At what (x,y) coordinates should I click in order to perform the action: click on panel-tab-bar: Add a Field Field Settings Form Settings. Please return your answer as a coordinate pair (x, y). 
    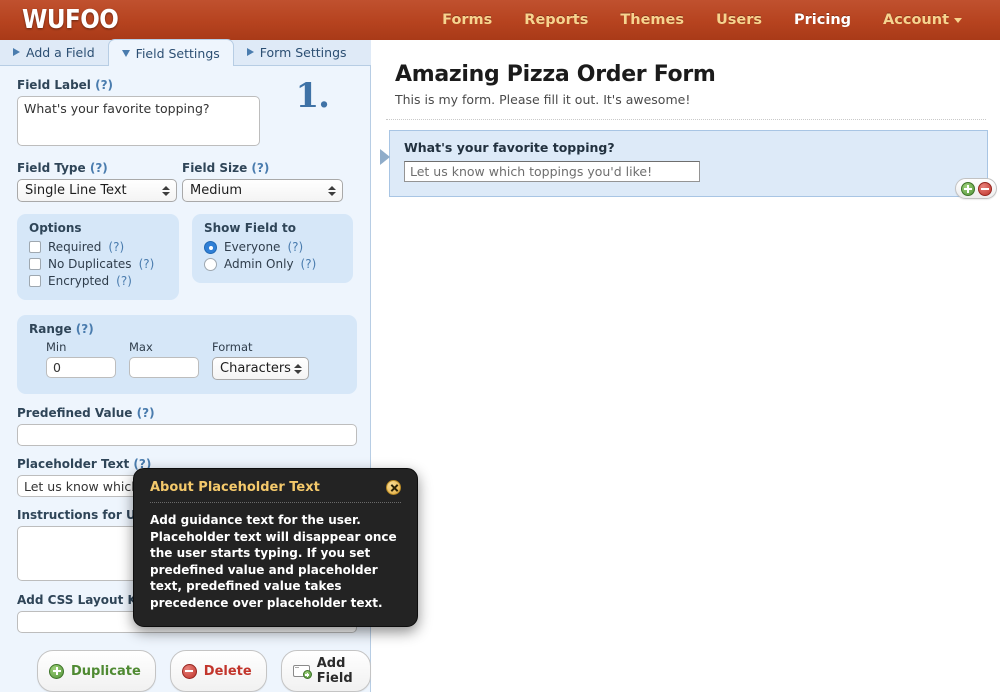
    Looking at the image, I should click on (185, 52).